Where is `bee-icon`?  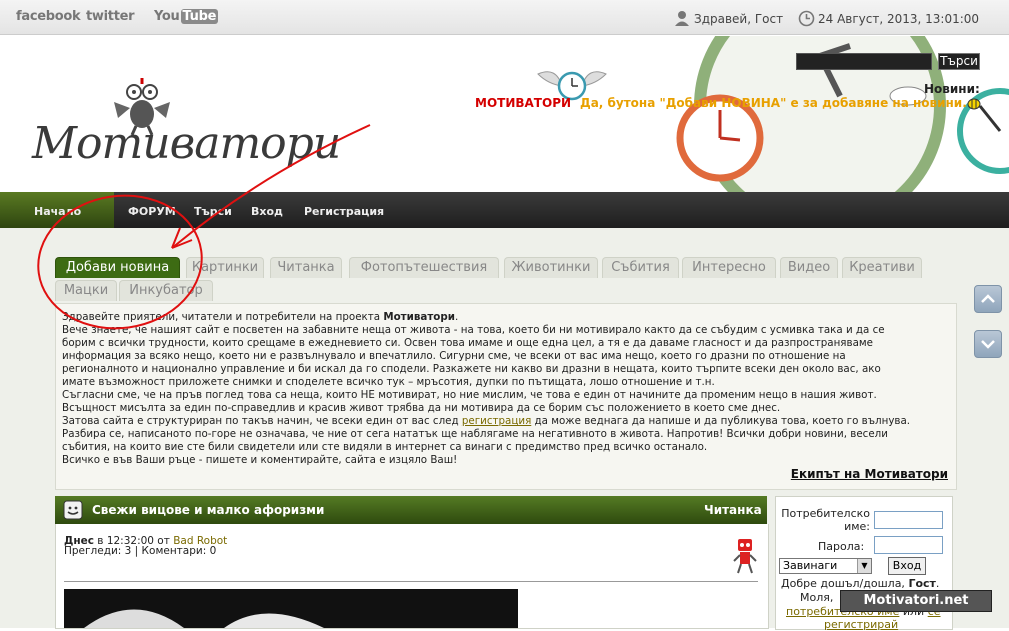
bee-icon is located at coordinates (974, 104).